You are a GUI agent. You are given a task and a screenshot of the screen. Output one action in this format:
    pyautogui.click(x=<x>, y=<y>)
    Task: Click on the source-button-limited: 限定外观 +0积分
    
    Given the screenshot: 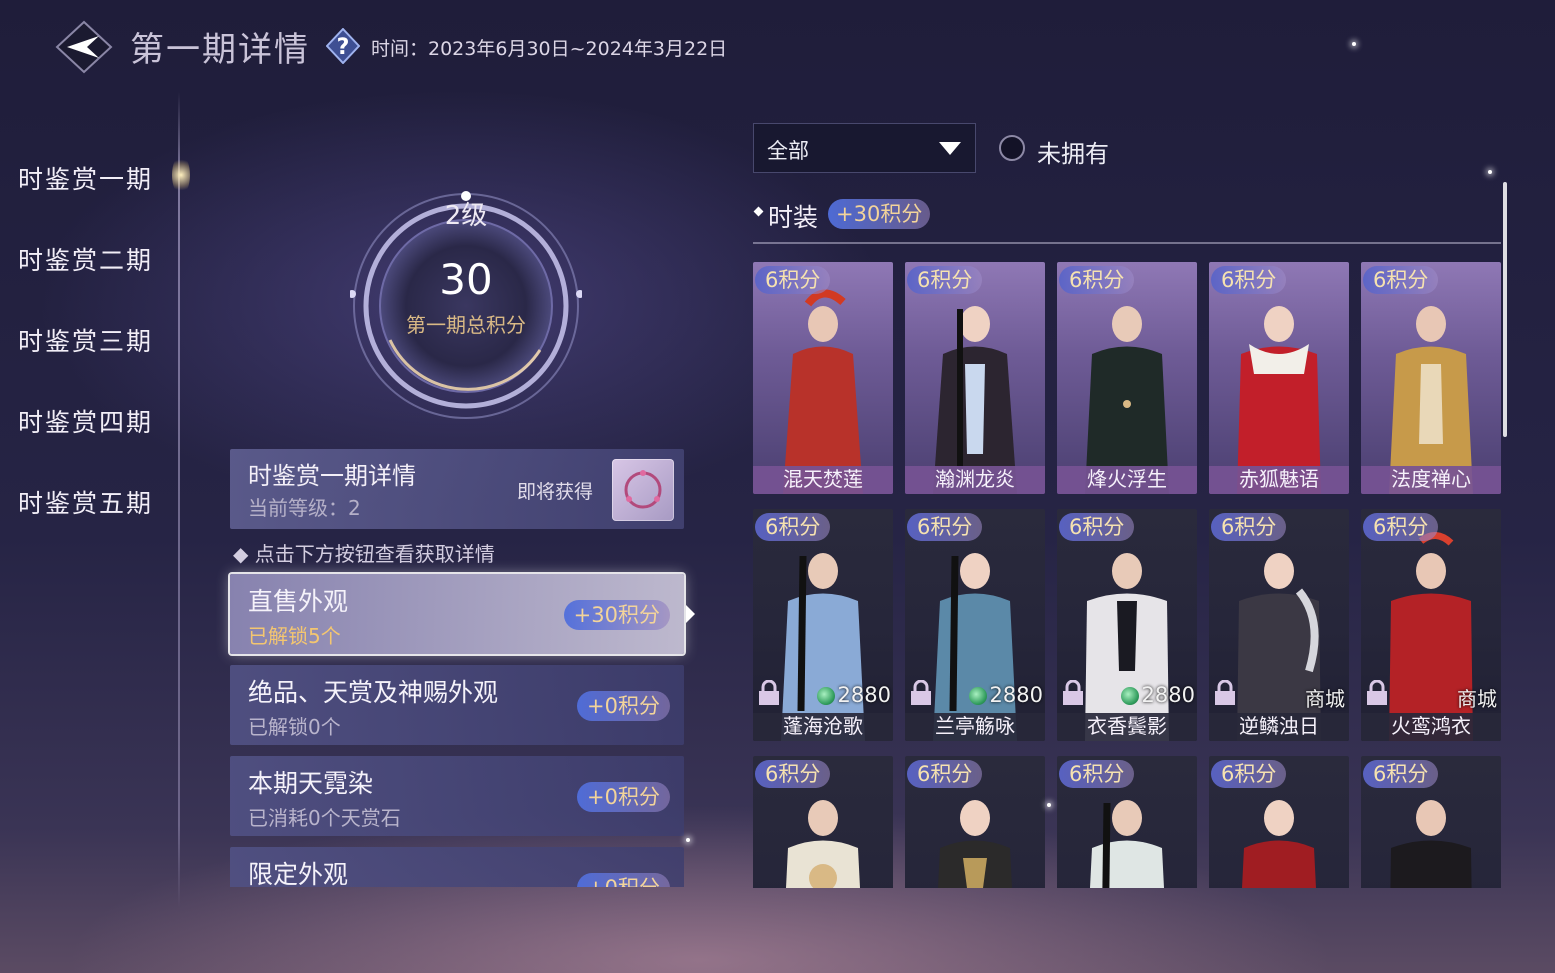 What is the action you would take?
    pyautogui.click(x=457, y=867)
    